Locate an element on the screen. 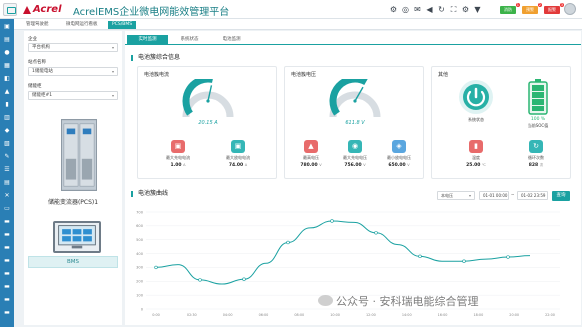 Image resolution: width=582 pixels, height=327 pixels. stat-label: 最大充电电流 is located at coordinates (178, 157).